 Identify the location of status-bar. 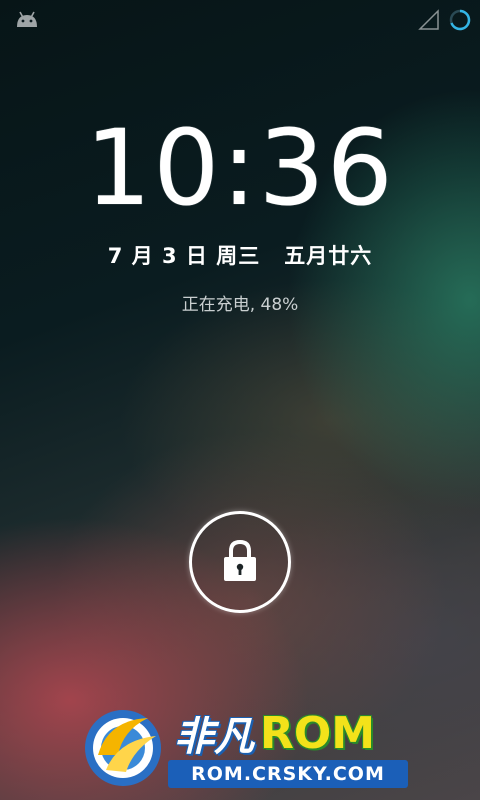
(240, 19).